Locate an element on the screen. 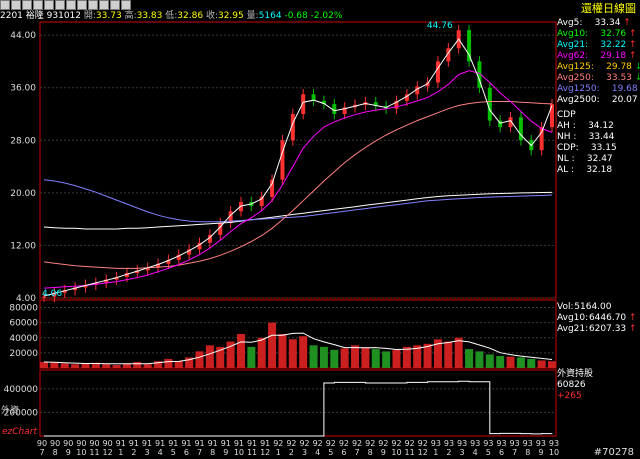 The height and width of the screenshot is (459, 640). cdp-label: AH : is located at coordinates (566, 126).